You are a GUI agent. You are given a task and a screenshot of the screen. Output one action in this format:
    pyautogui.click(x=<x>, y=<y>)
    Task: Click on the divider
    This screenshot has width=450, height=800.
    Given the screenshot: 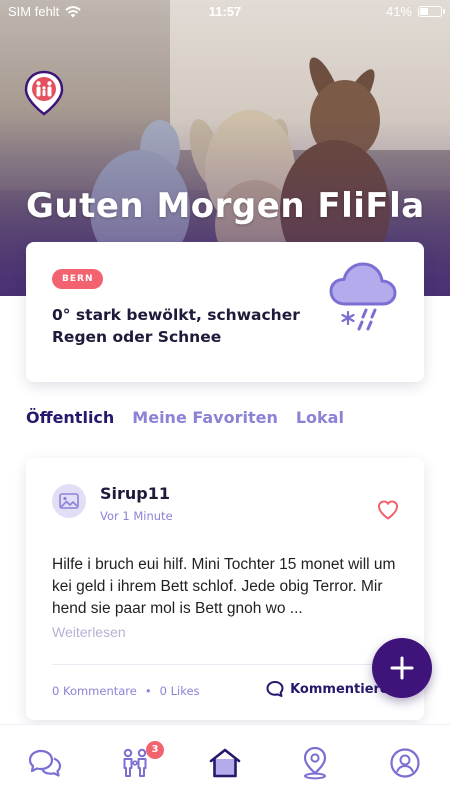 What is the action you would take?
    pyautogui.click(x=225, y=664)
    